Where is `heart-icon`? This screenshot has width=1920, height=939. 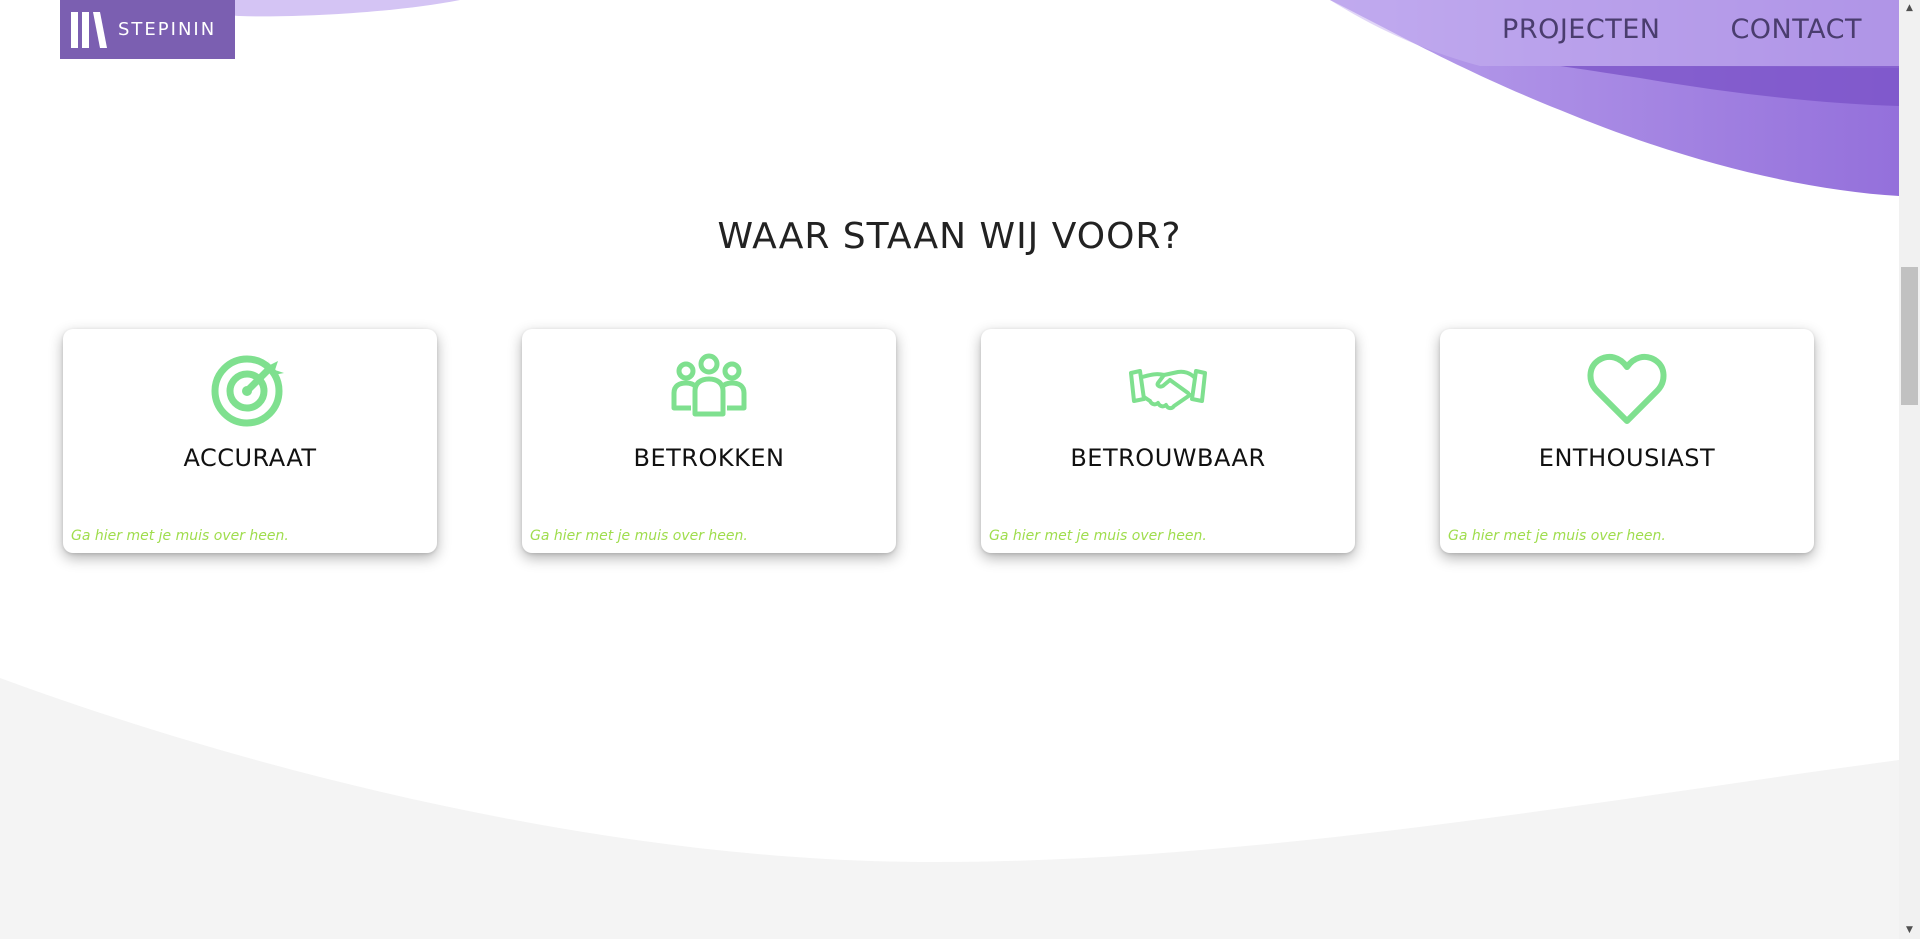
heart-icon is located at coordinates (1627, 388).